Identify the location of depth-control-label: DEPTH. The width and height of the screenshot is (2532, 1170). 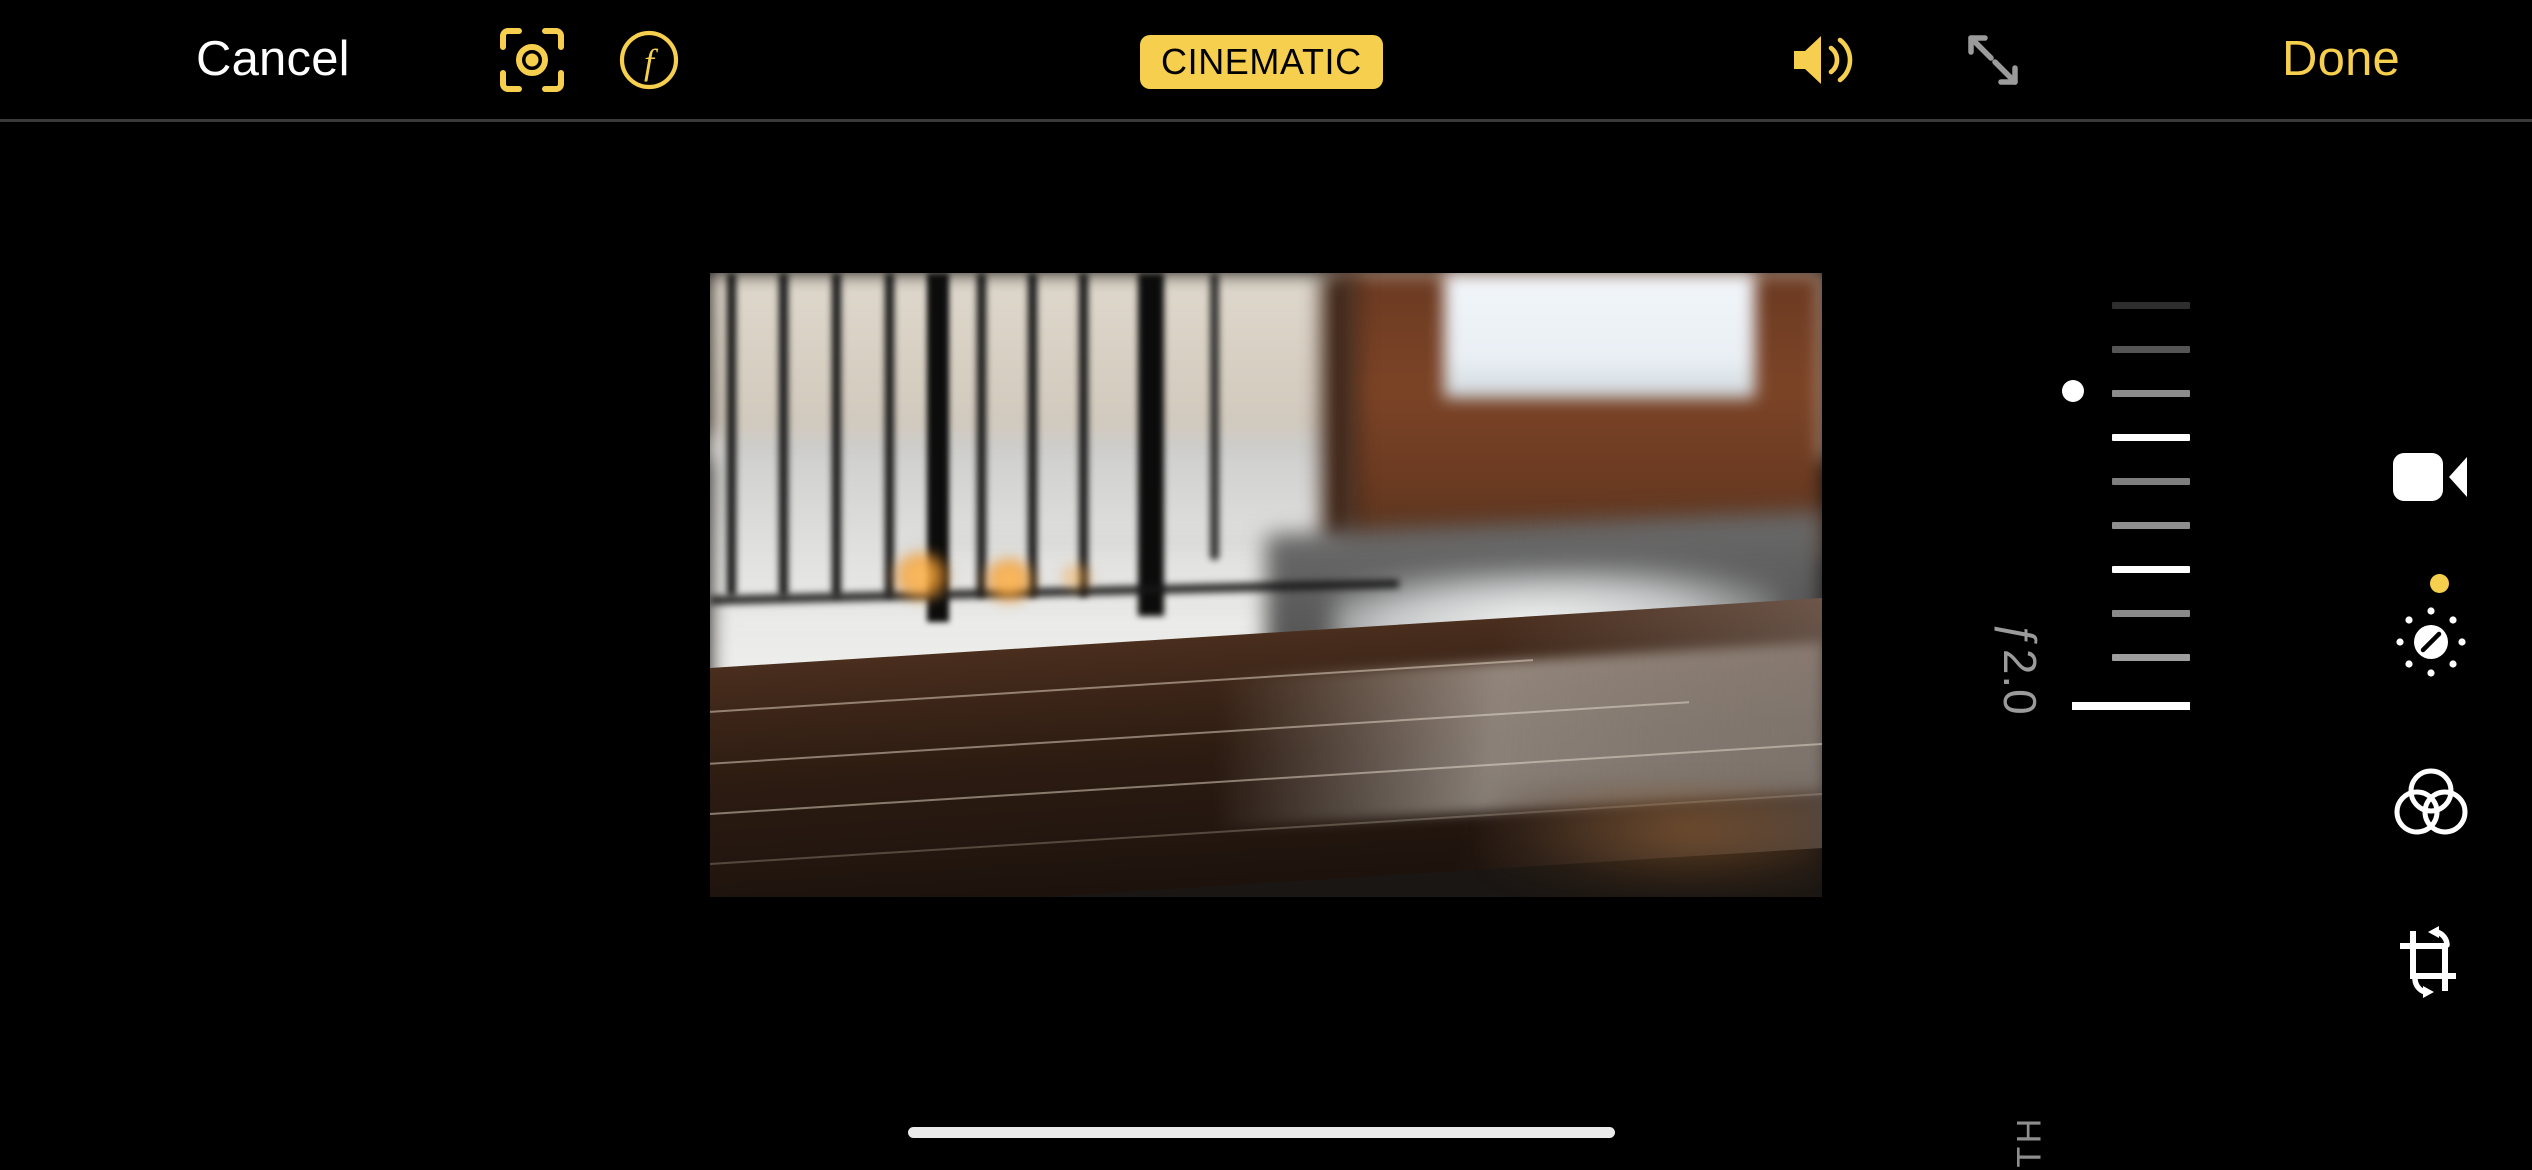
(2030, 1126).